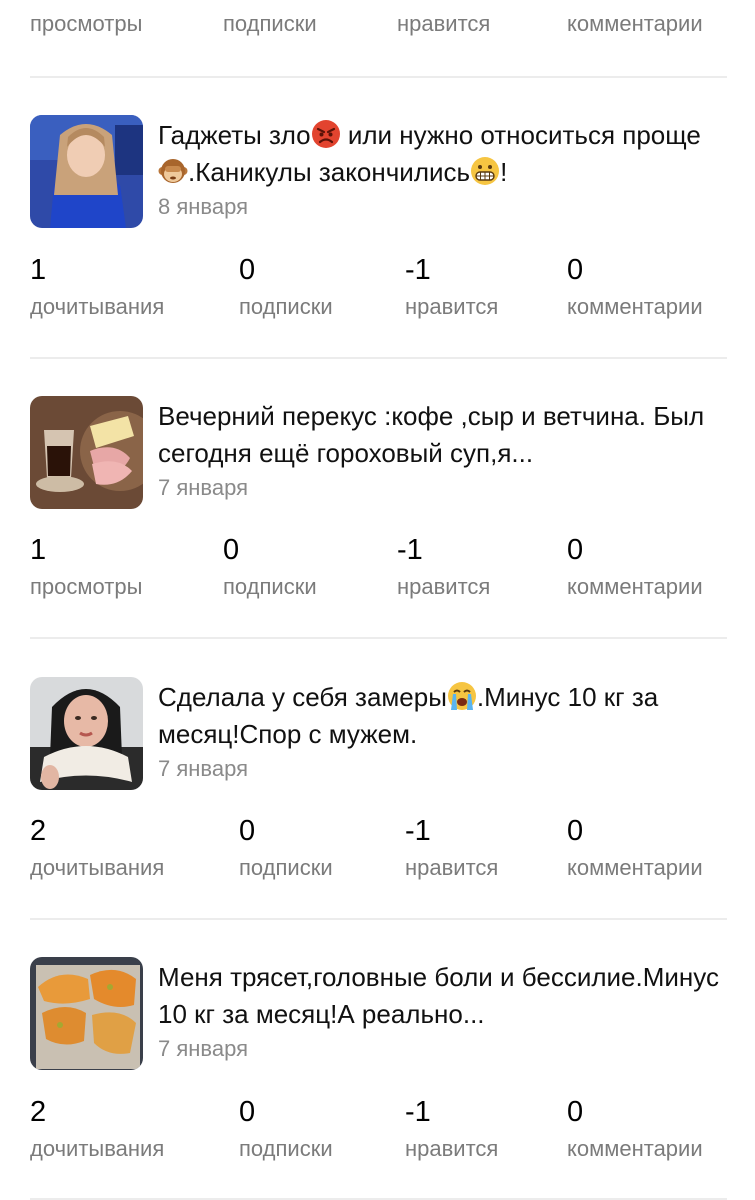  What do you see at coordinates (485, 171) in the screenshot?
I see `grimace-emoji-icon` at bounding box center [485, 171].